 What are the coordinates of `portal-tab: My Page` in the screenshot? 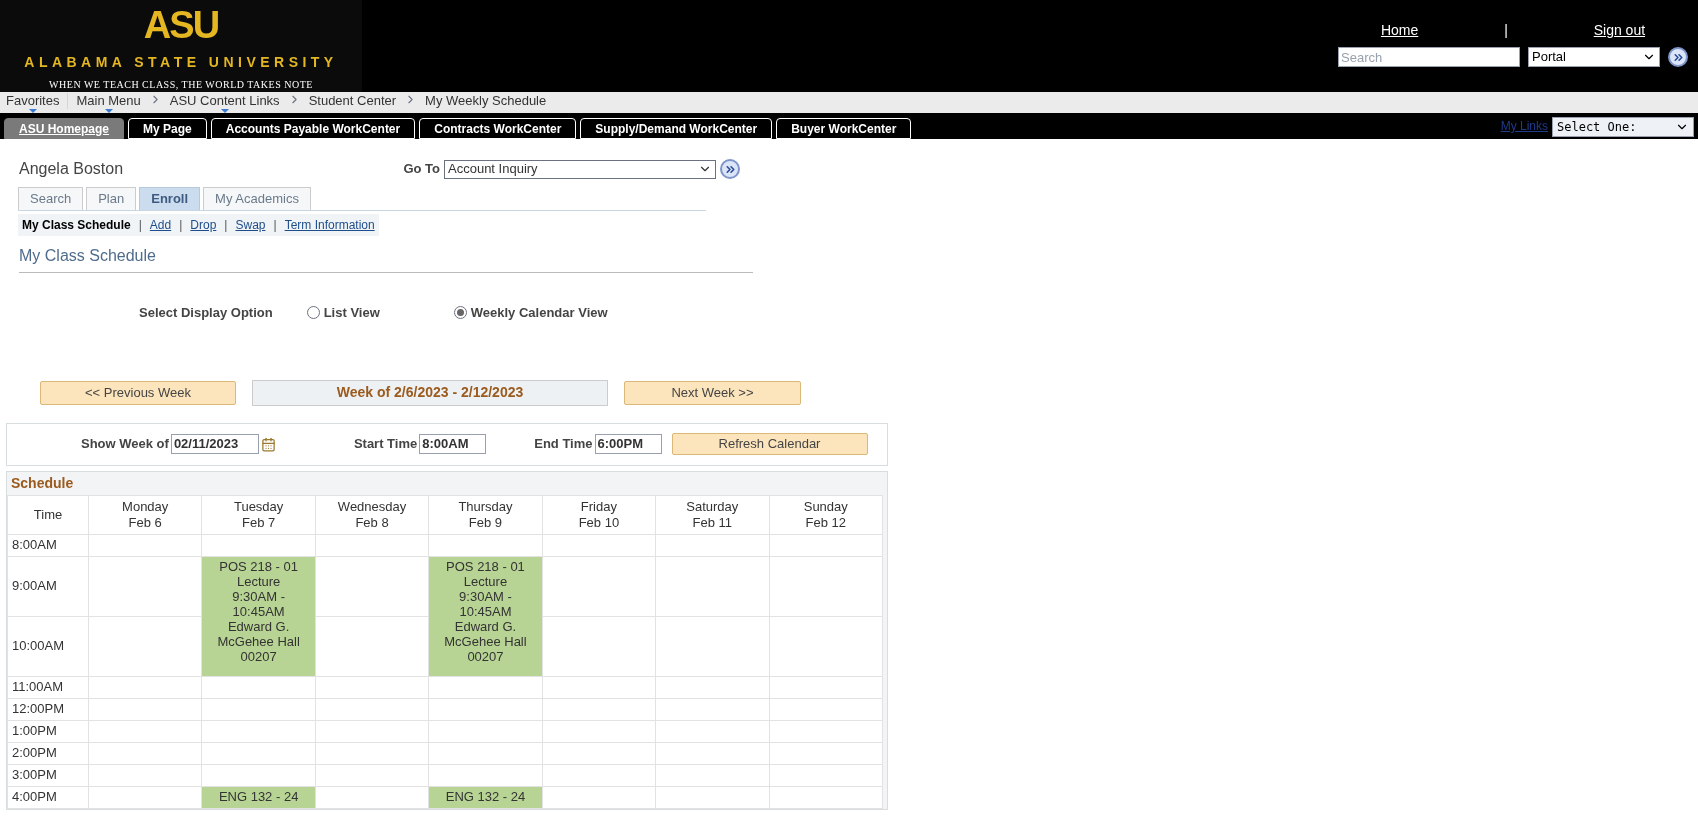 It's located at (167, 128).